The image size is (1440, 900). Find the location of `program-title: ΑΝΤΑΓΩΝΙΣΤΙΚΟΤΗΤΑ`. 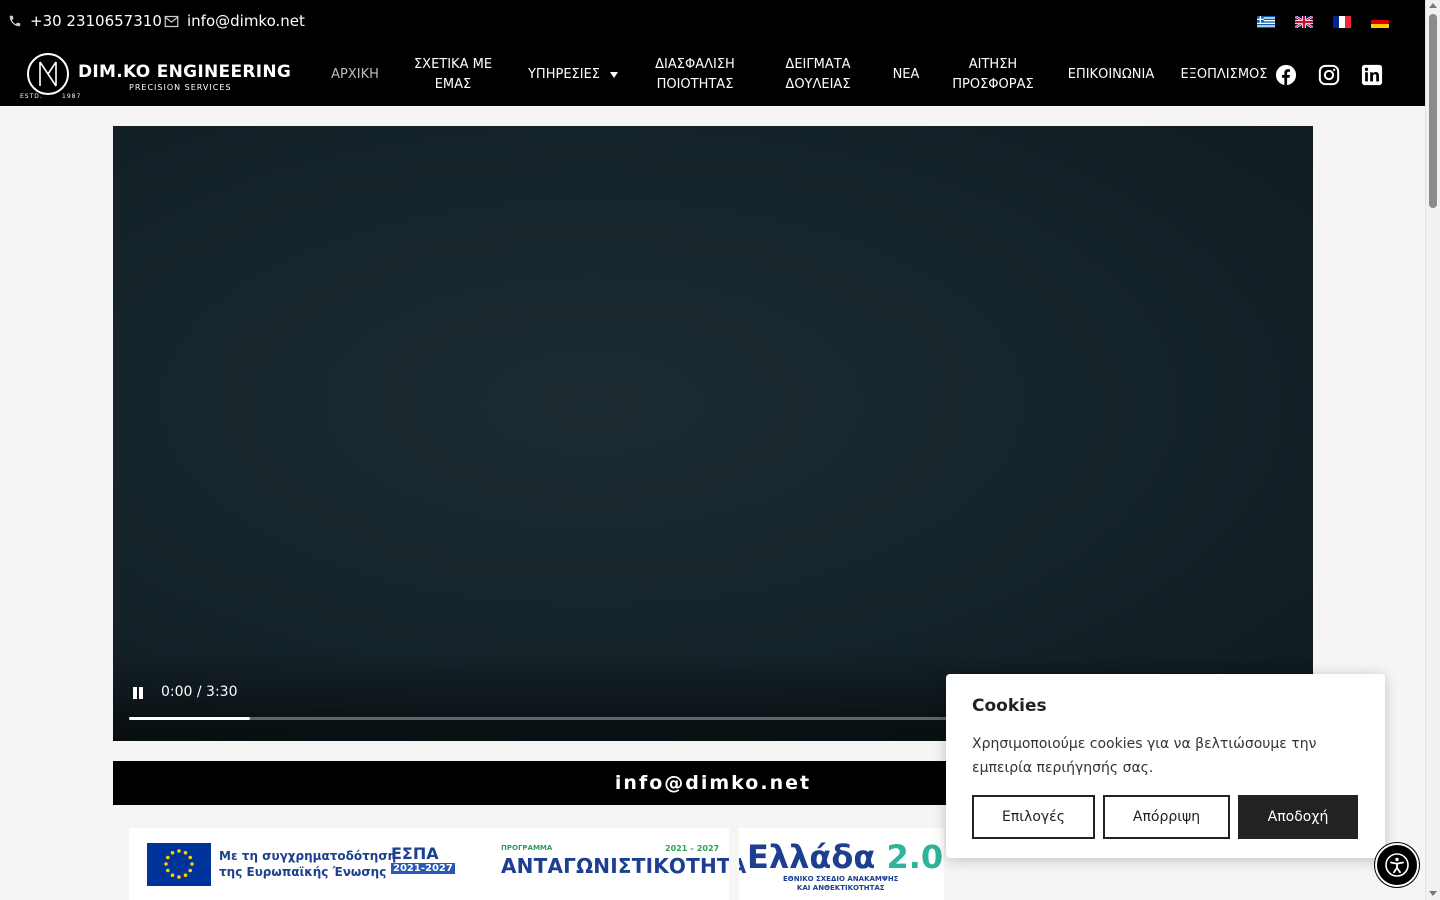

program-title: ΑΝΤΑΓΩΝΙΣΤΙΚΟΤΗΤΑ is located at coordinates (624, 866).